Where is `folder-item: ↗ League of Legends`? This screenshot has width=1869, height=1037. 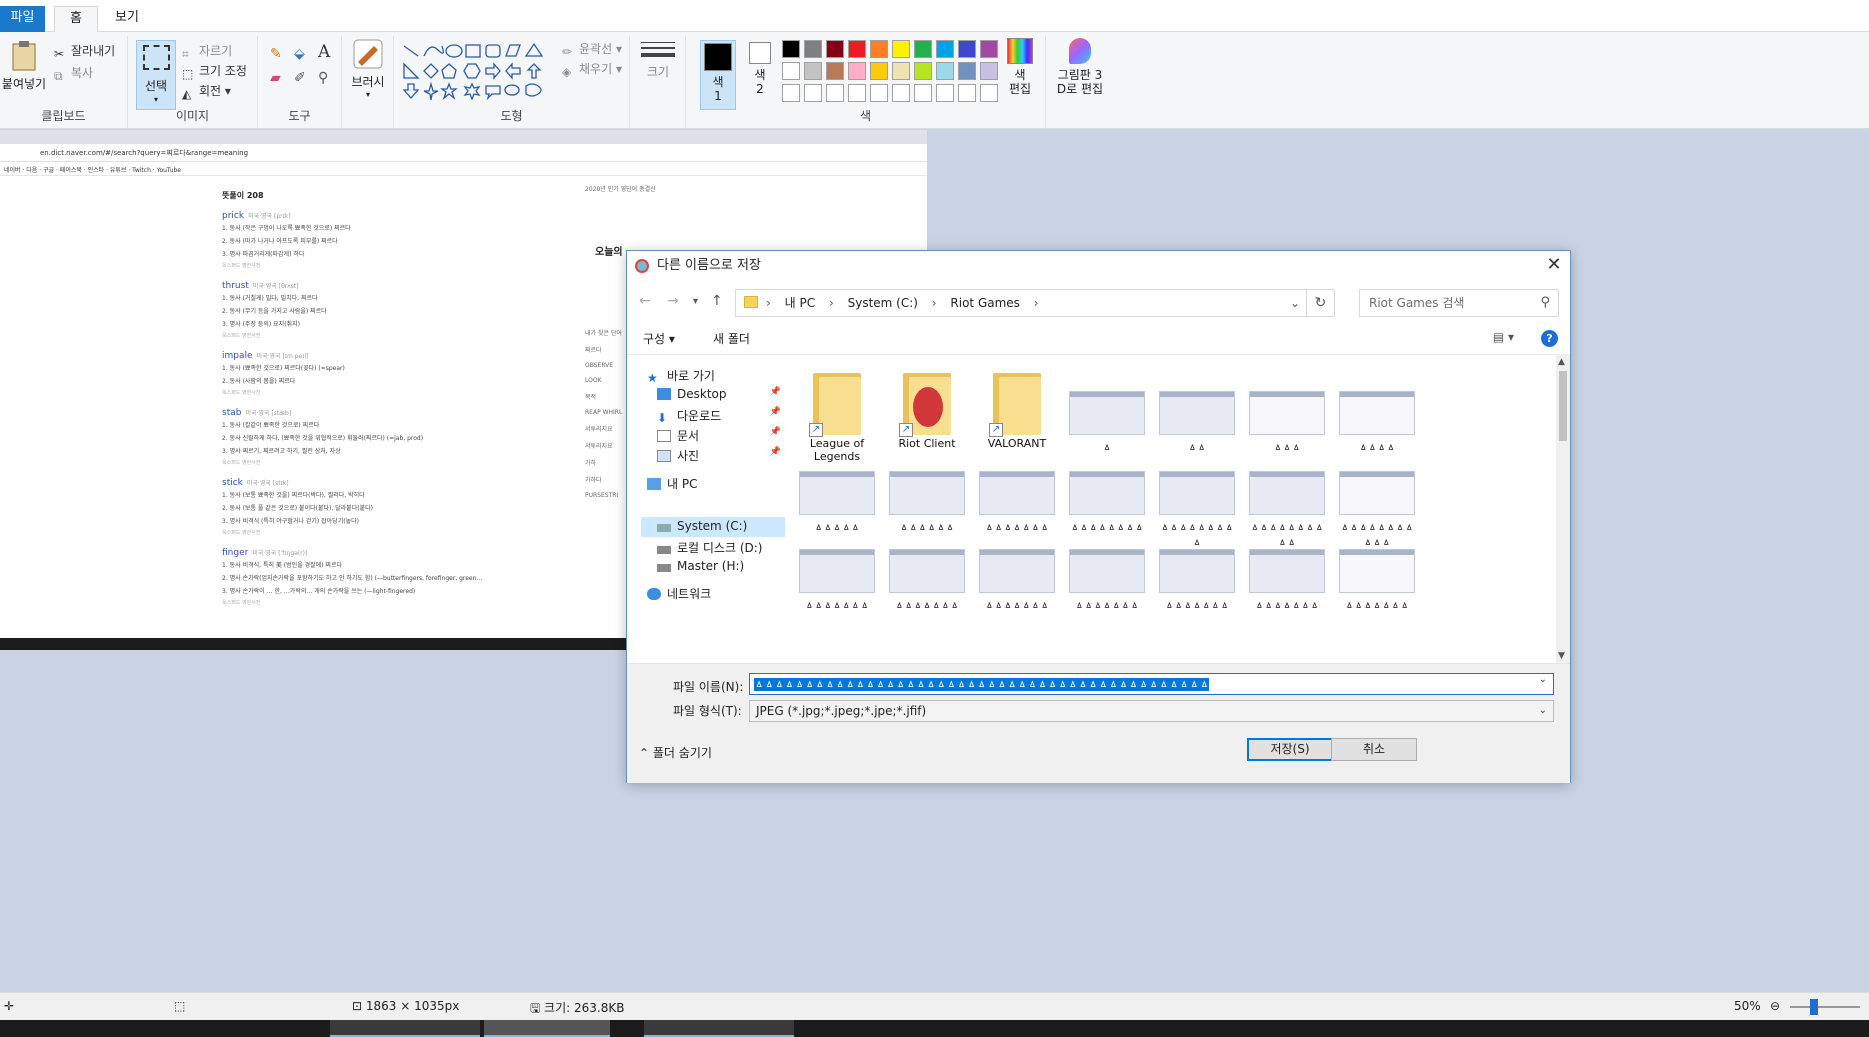 folder-item: ↗ League of Legends is located at coordinates (837, 415).